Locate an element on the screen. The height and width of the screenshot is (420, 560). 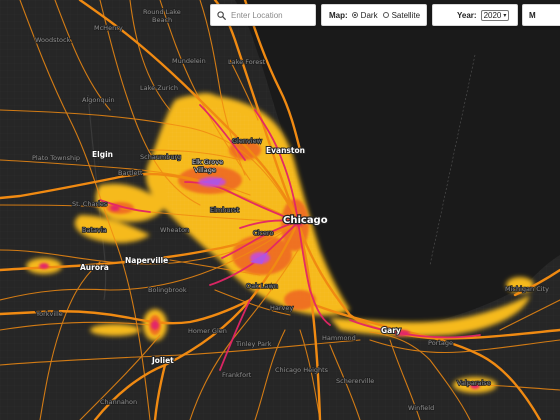
label-winfield: Winfield is located at coordinates (421, 408).